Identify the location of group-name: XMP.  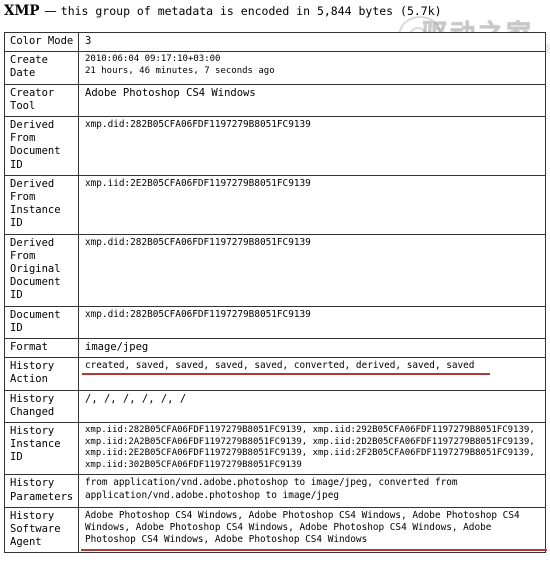
(24, 11).